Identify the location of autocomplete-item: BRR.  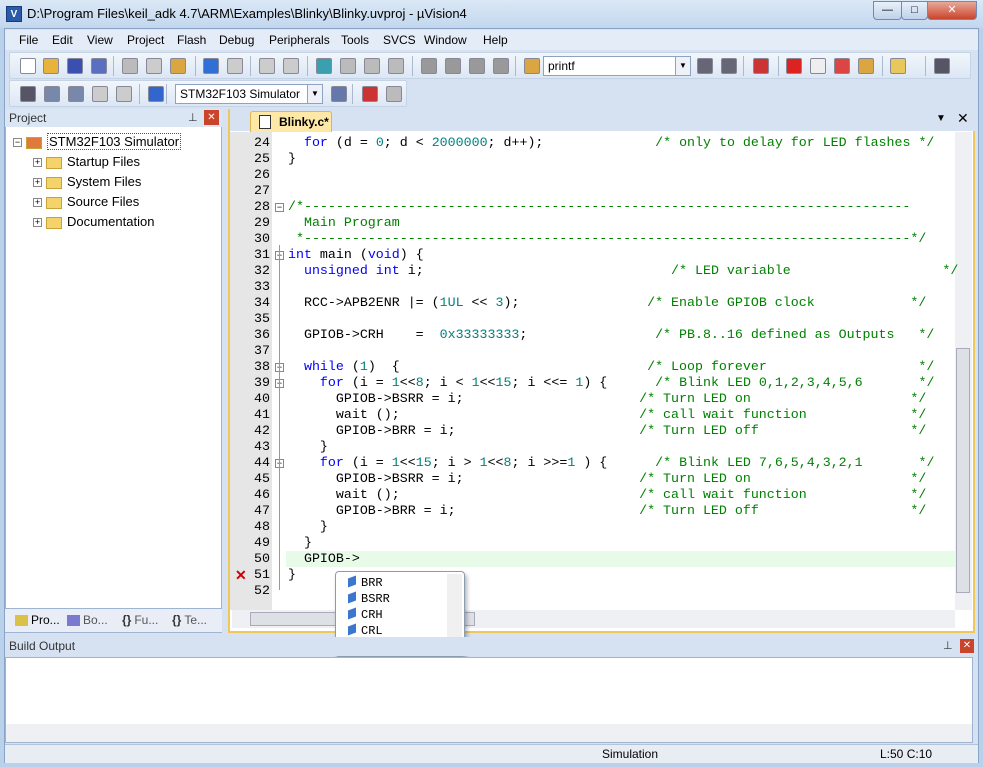
(365, 582).